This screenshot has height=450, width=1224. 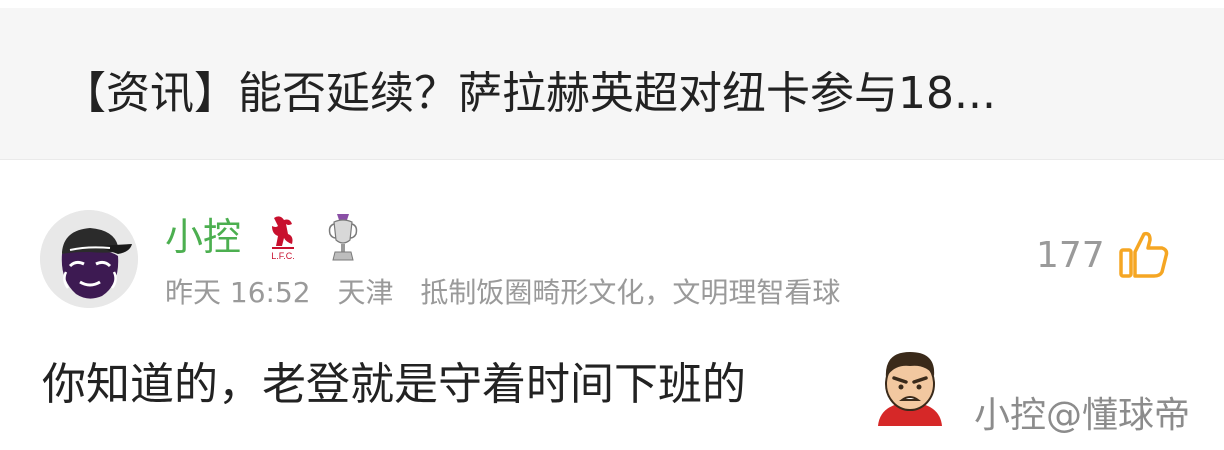 What do you see at coordinates (283, 256) in the screenshot?
I see `svg-text: L.F.C.` at bounding box center [283, 256].